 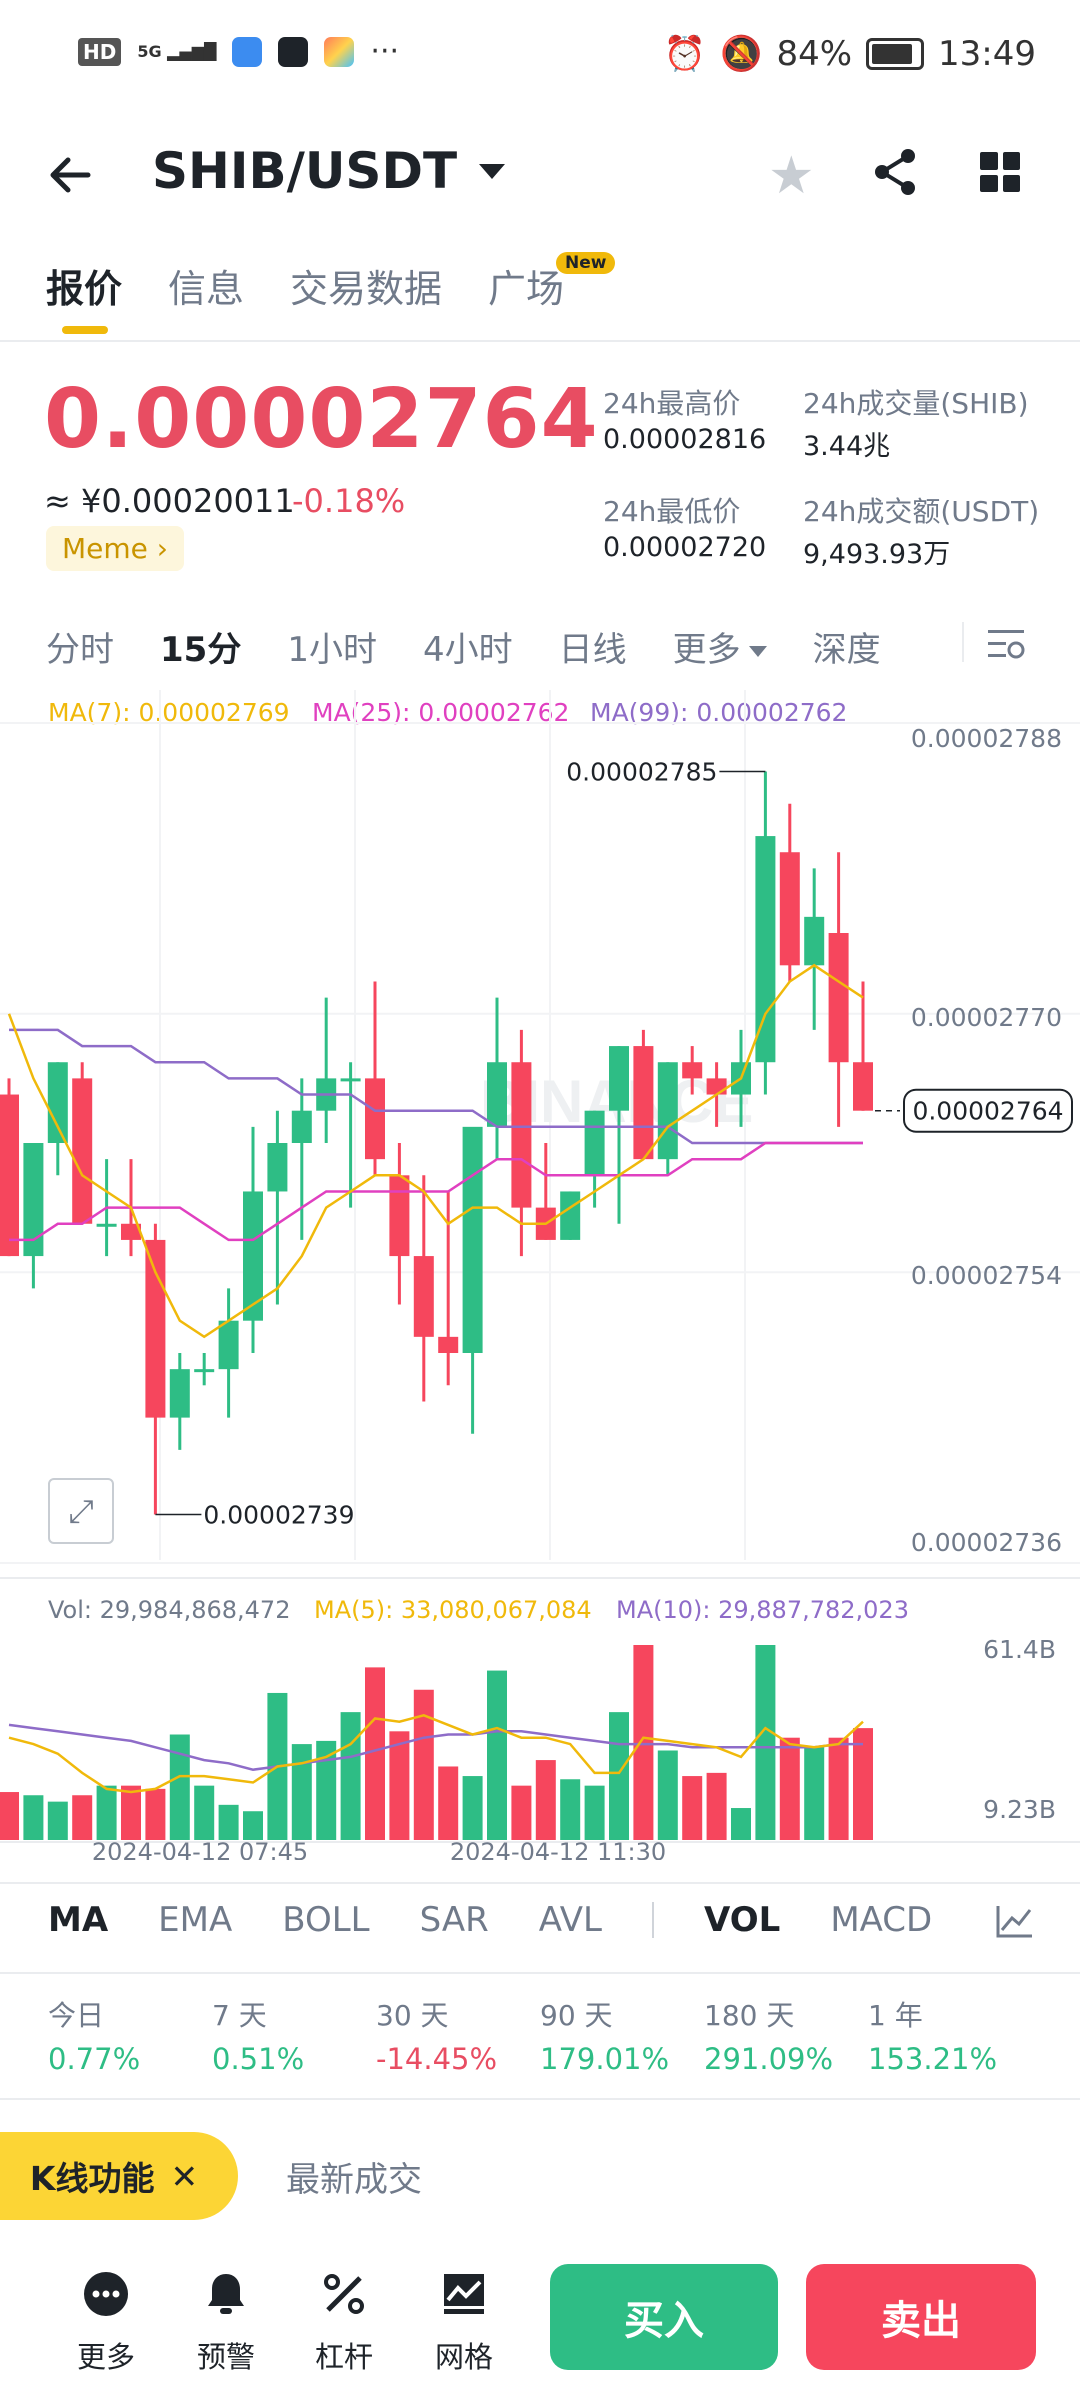 I want to click on pair-selector: SHIB/USDT, so click(x=329, y=171).